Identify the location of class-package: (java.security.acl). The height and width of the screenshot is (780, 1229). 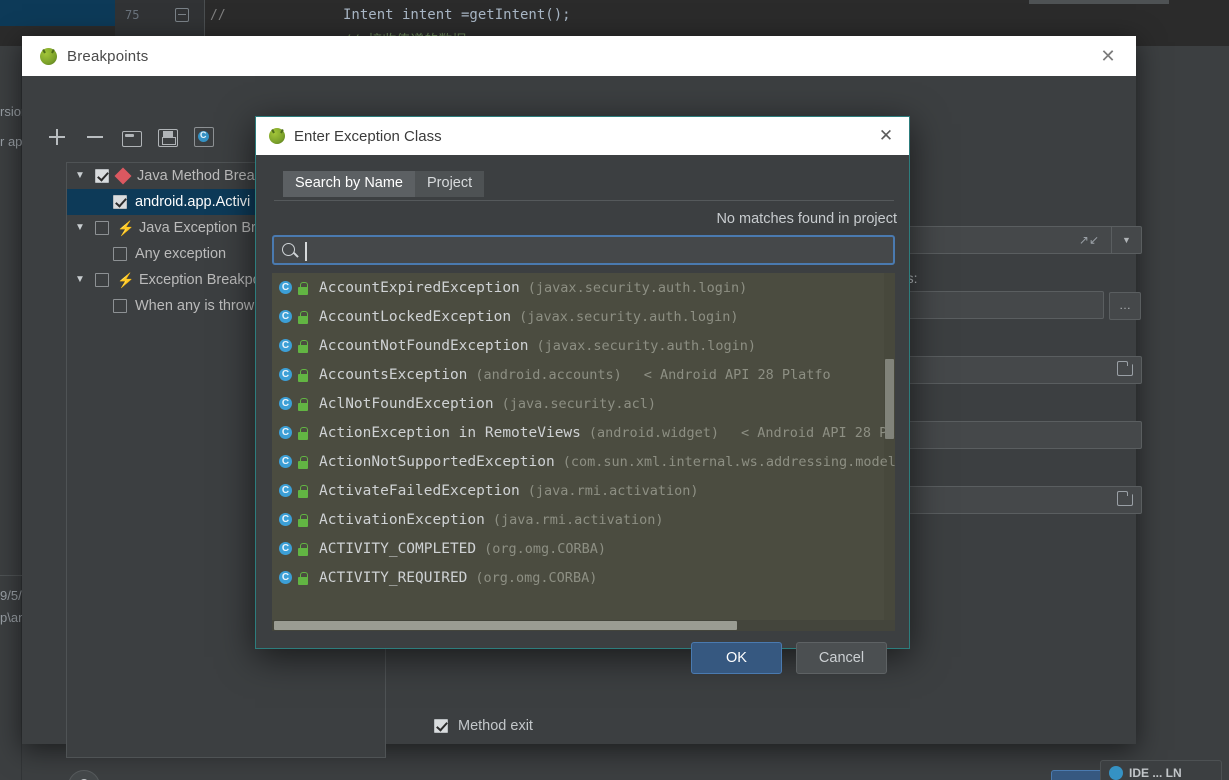
(579, 403).